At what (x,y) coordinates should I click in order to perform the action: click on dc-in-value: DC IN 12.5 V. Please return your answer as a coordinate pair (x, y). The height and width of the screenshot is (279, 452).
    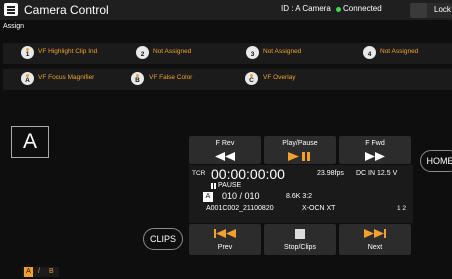
    Looking at the image, I should click on (377, 173).